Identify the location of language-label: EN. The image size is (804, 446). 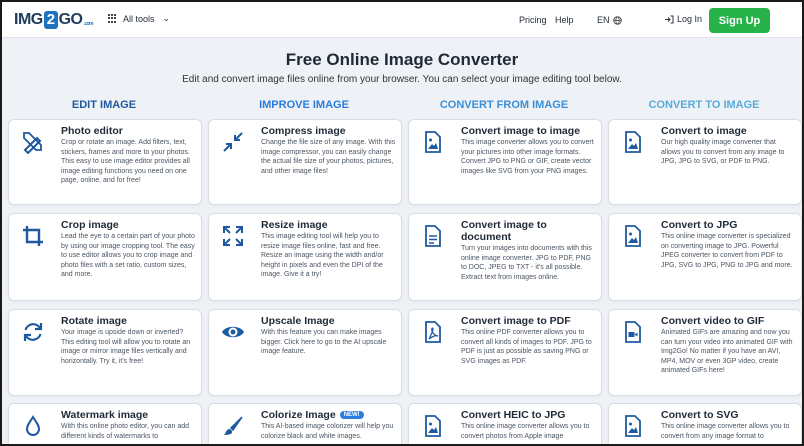
(603, 20).